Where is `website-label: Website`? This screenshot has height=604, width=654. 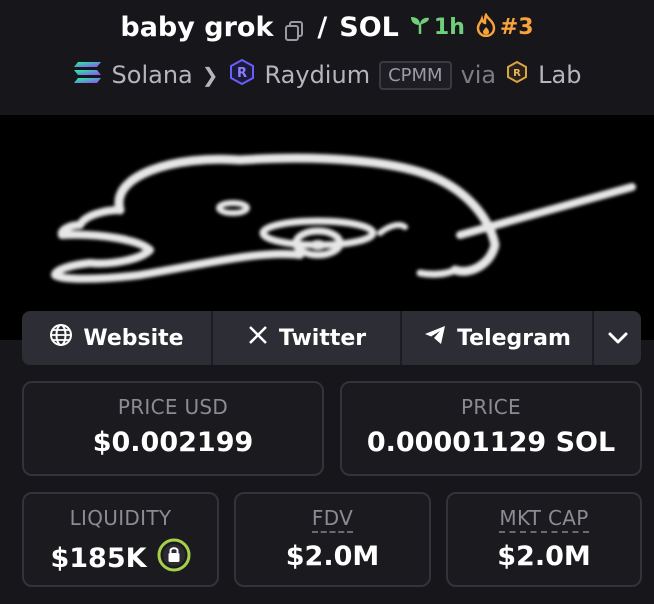 website-label: Website is located at coordinates (133, 338).